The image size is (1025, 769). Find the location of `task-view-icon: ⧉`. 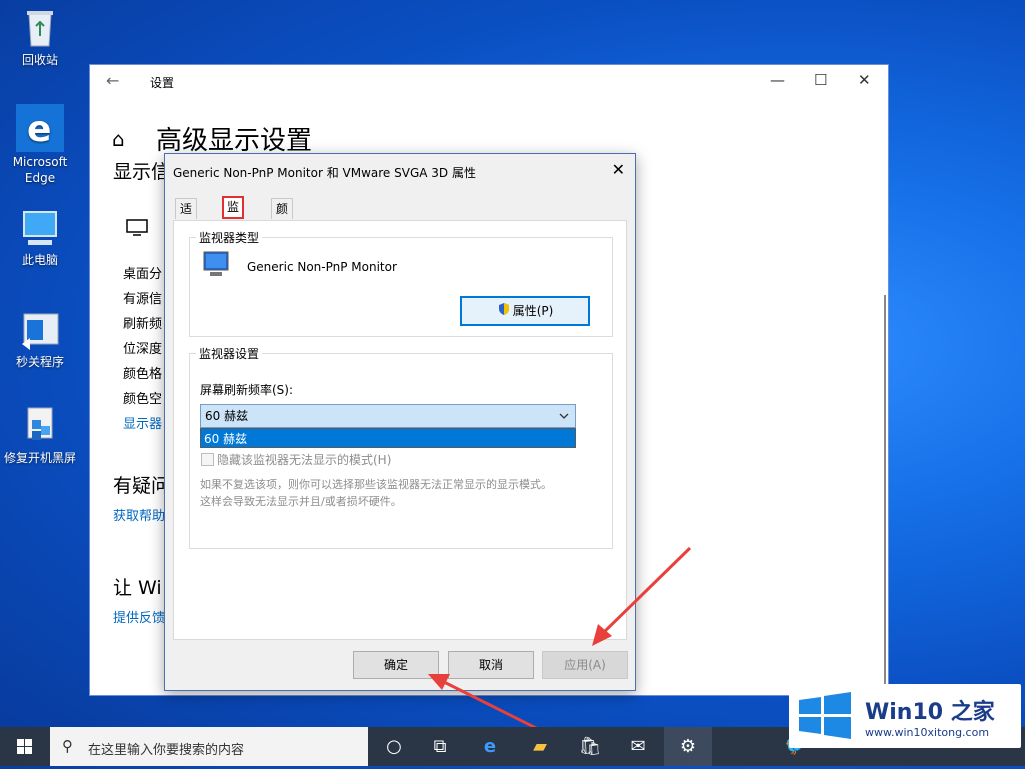

task-view-icon: ⧉ is located at coordinates (440, 746).